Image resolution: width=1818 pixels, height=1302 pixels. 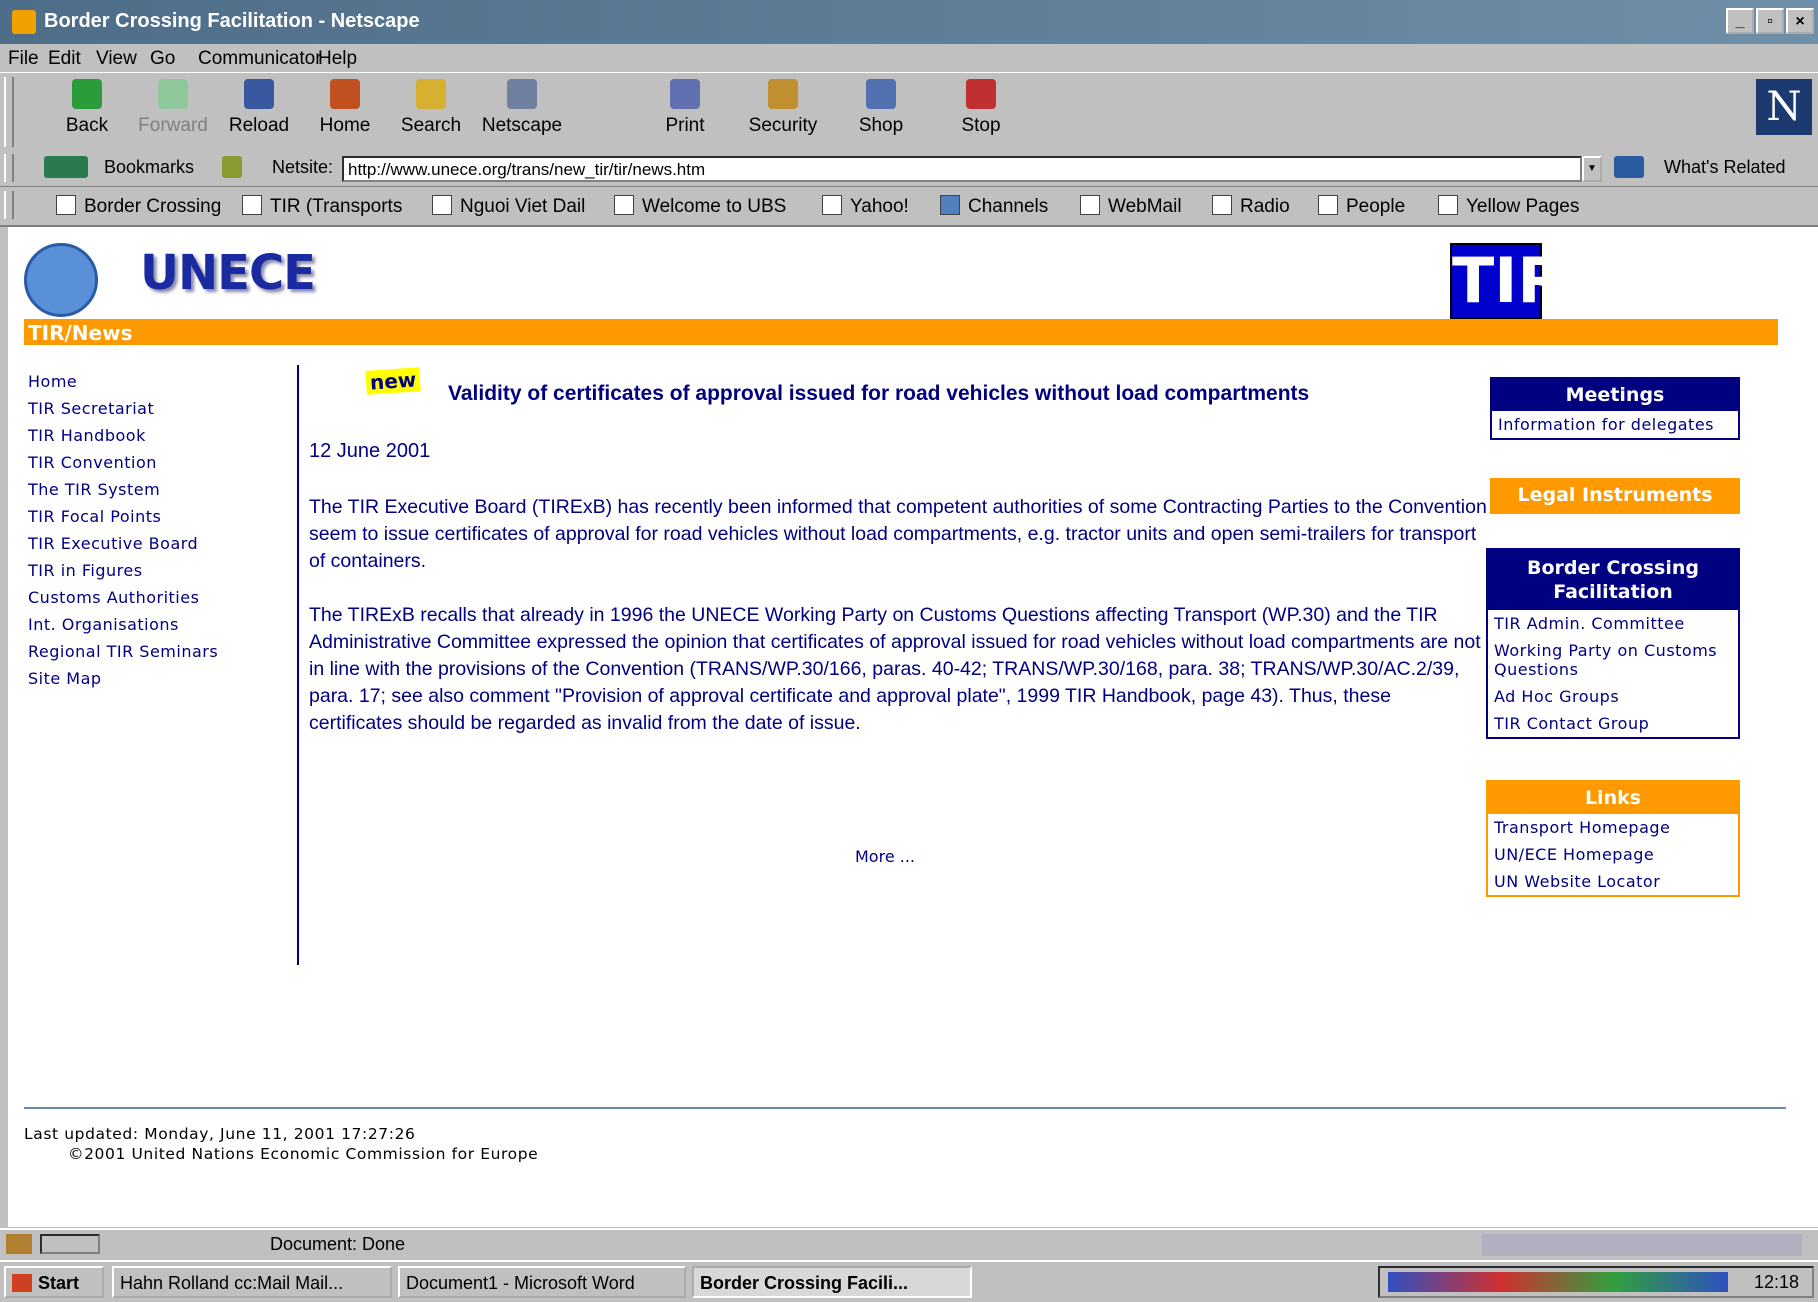 What do you see at coordinates (909, 58) in the screenshot?
I see `menu-bar: File Edit View Go Communicator Help` at bounding box center [909, 58].